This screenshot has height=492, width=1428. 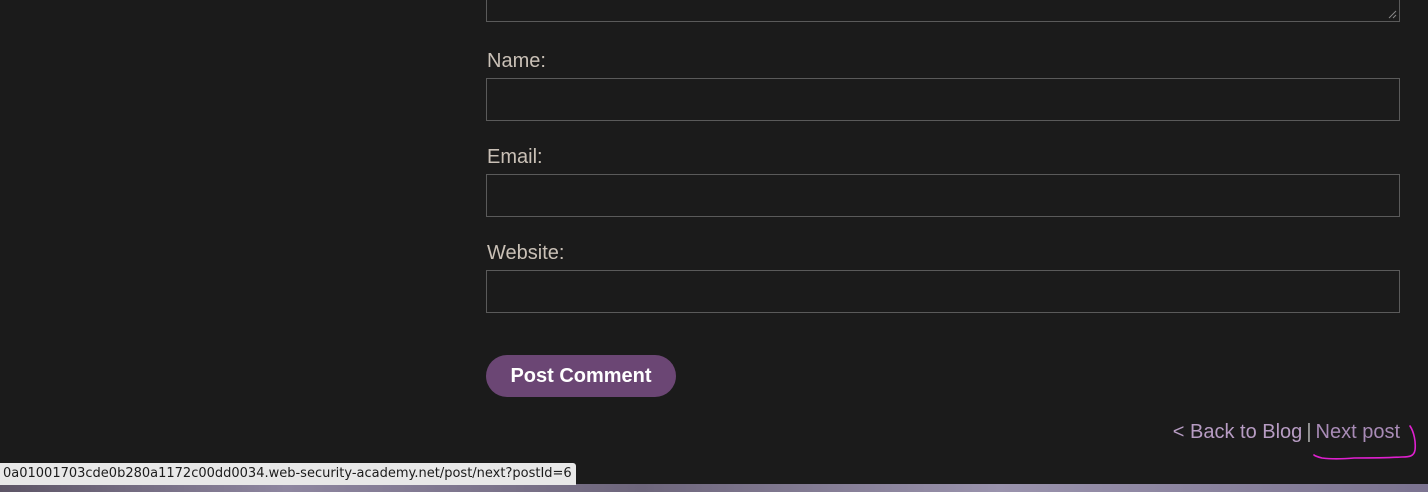 I want to click on email-field, so click(x=943, y=195).